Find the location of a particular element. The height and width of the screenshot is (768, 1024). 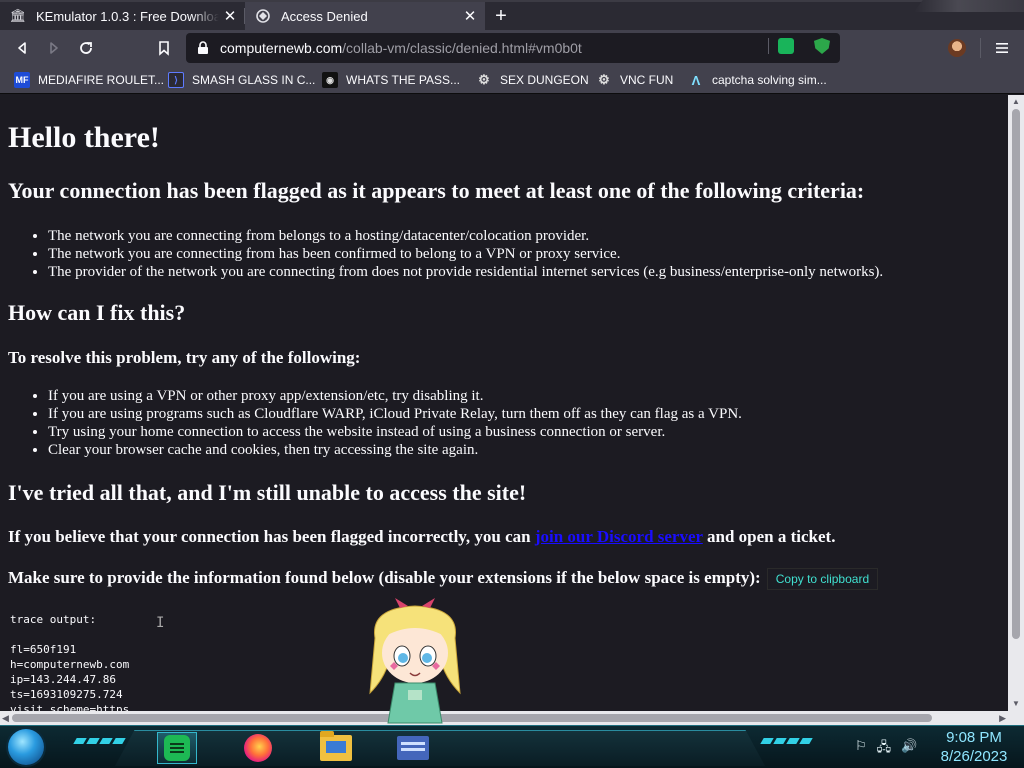

bookmark-vnc-fun: ⚙ VNC FUN is located at coordinates (634, 80).